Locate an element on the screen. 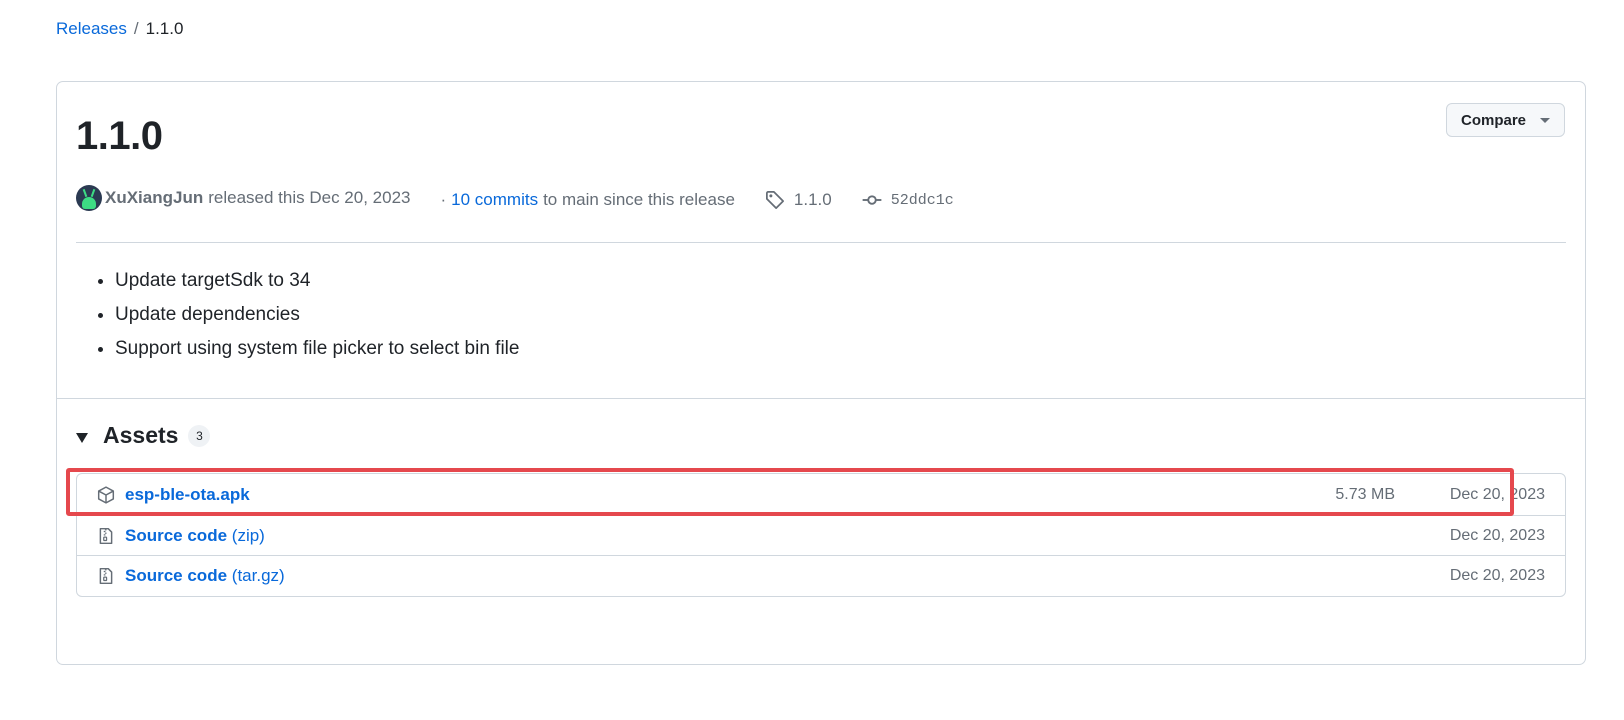 This screenshot has height=720, width=1624. asset-name: esp-ble-ota.apk is located at coordinates (187, 494).